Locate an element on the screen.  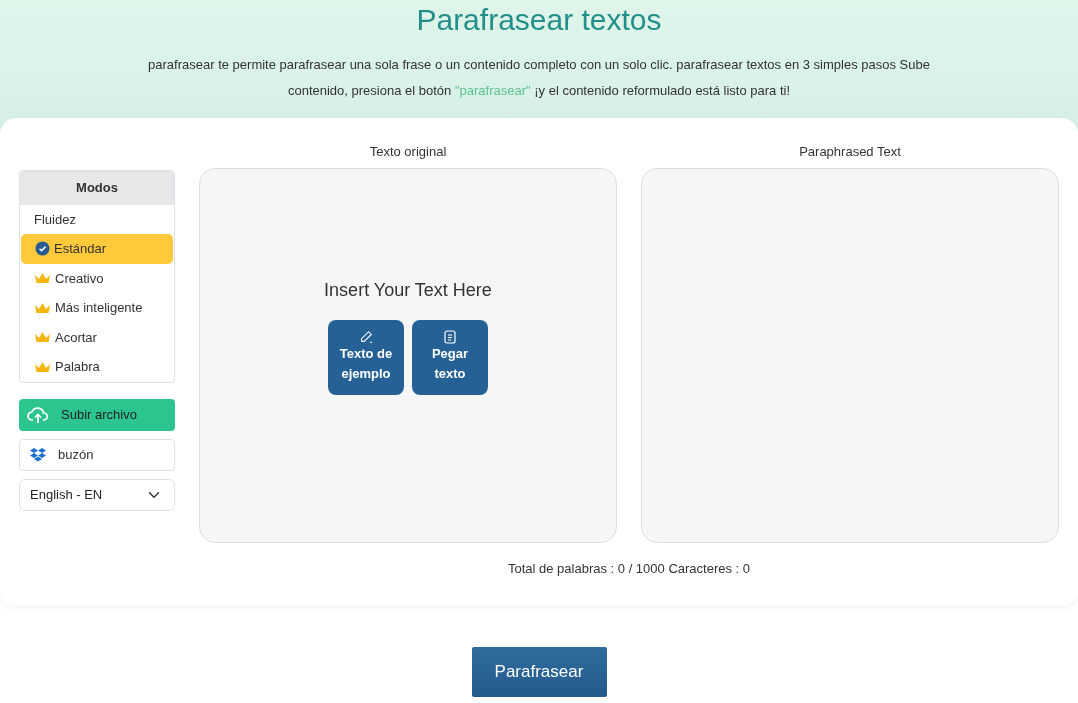
panel-label: Texto original is located at coordinates (408, 152).